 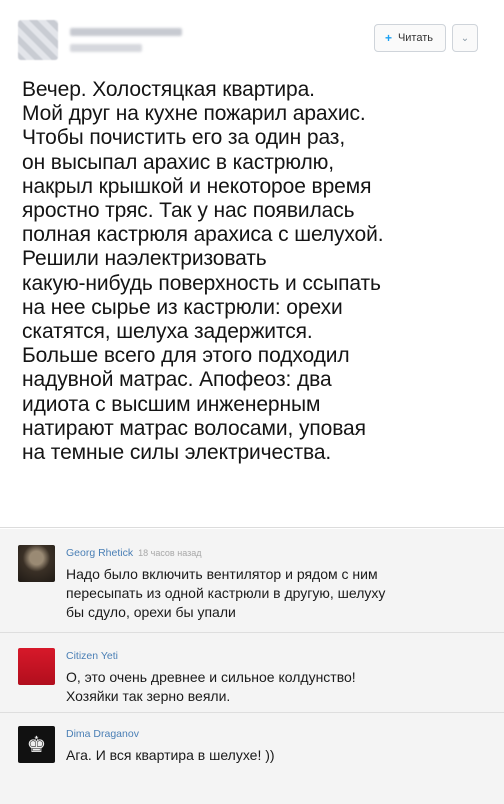 I want to click on tweet-header: + Читать ⌄, so click(x=252, y=42).